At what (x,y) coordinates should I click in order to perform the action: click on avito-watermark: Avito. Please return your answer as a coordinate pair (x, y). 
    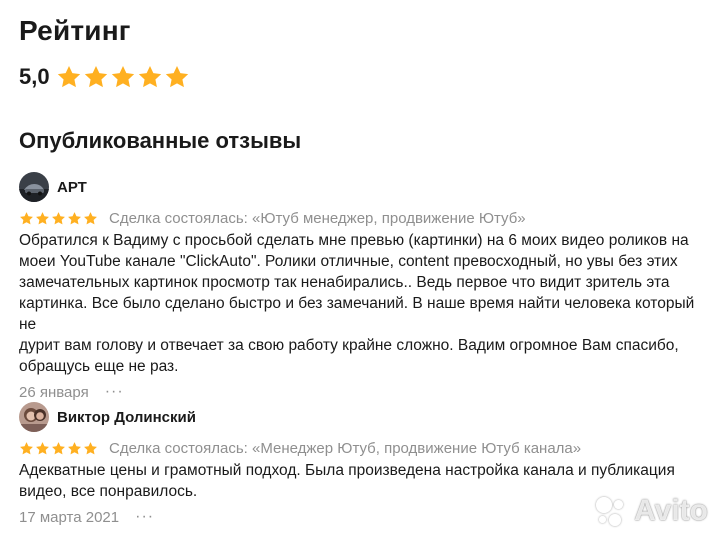
    Looking at the image, I should click on (652, 511).